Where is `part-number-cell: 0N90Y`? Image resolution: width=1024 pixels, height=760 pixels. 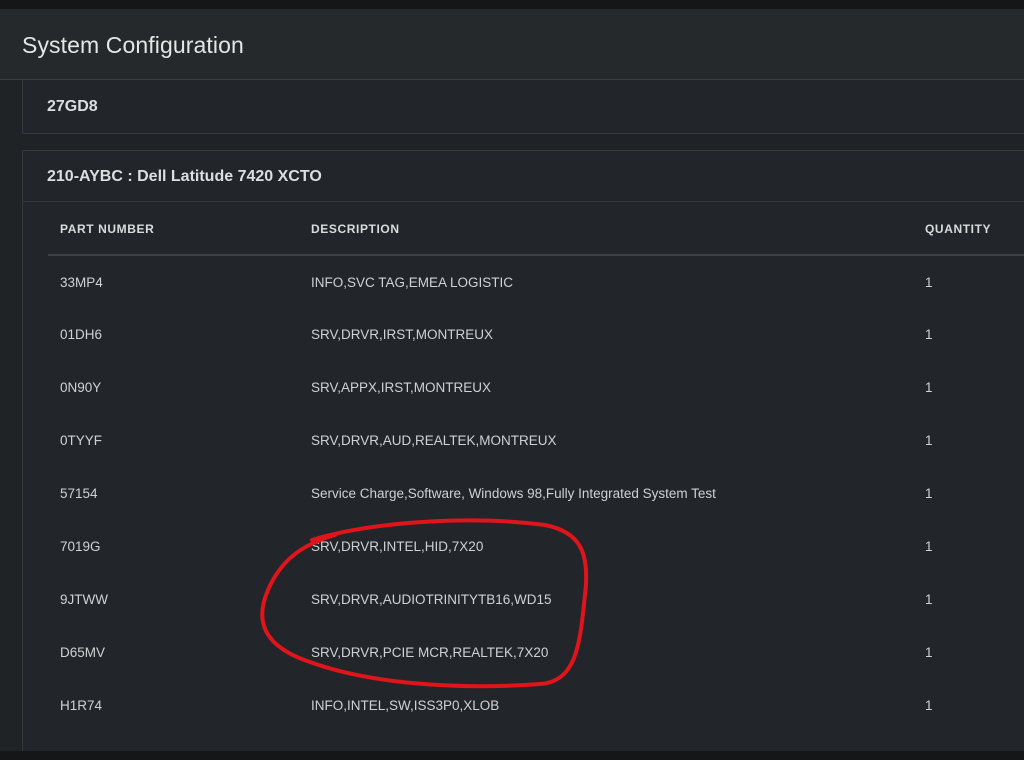 part-number-cell: 0N90Y is located at coordinates (81, 387).